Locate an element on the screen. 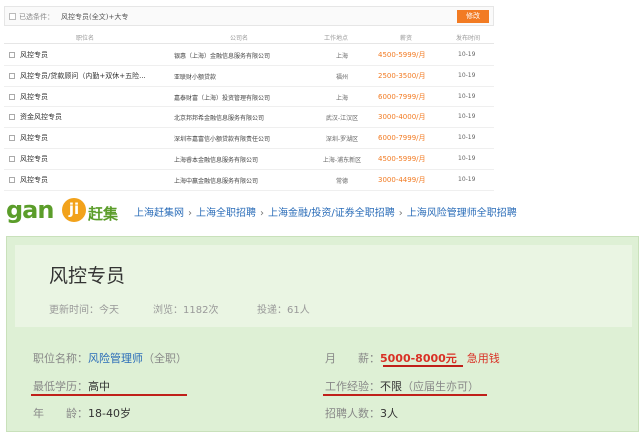 The height and width of the screenshot is (432, 643). experience-underline is located at coordinates (405, 395).